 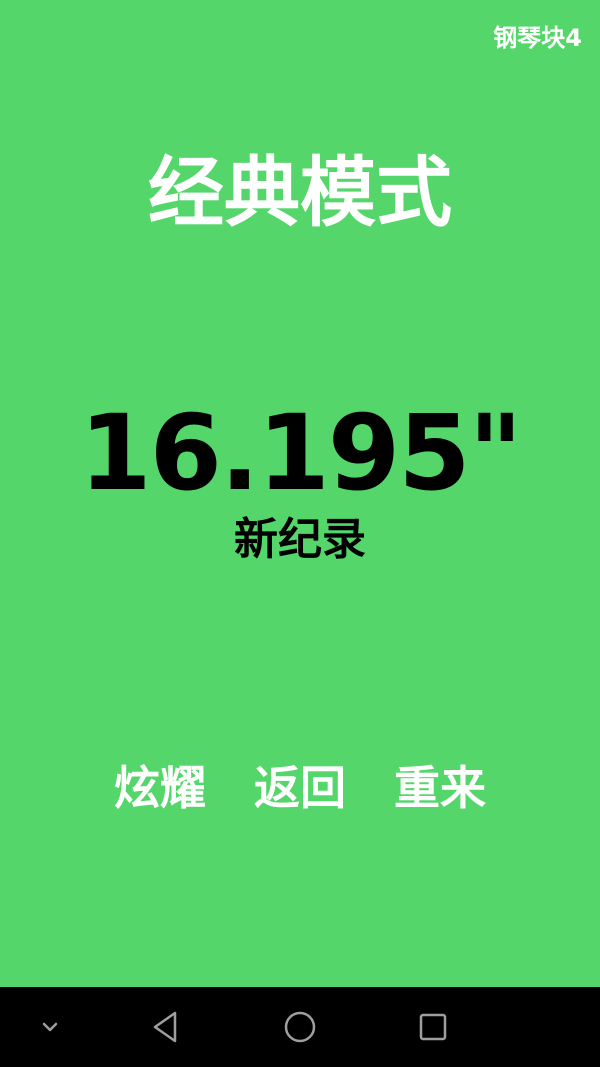 I want to click on recent-square-icon, so click(x=433, y=1027).